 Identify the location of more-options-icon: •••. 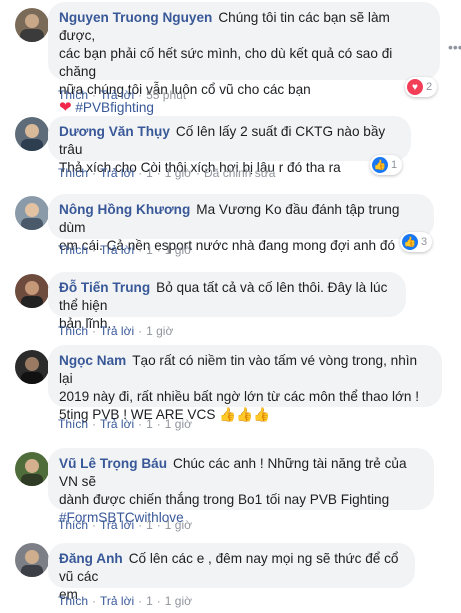
(454, 47).